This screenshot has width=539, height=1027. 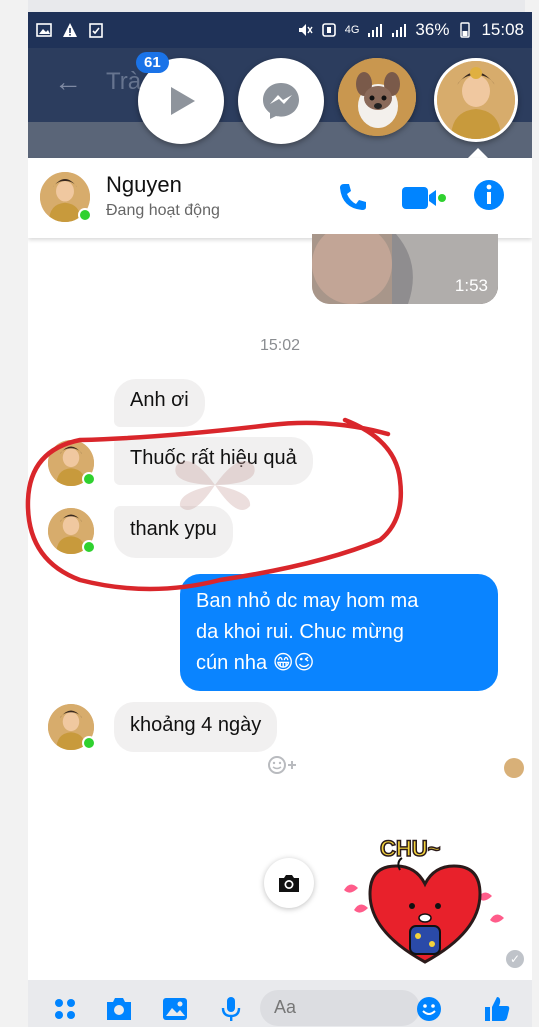 I want to click on battery-percent: 36%, so click(x=432, y=29).